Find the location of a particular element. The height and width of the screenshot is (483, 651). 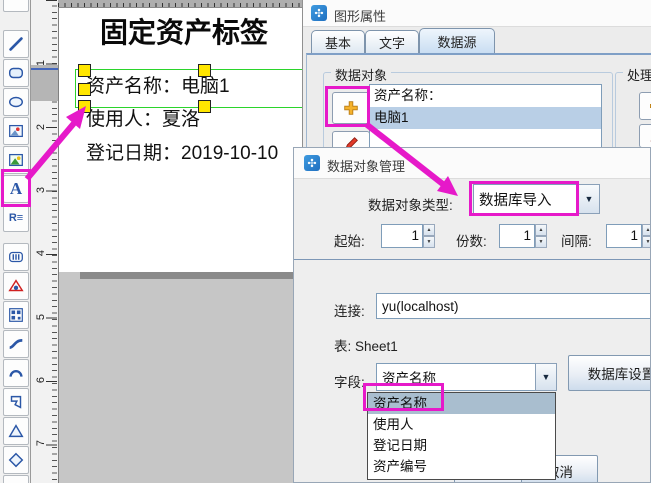

edit-data-object-button is located at coordinates (351, 139).